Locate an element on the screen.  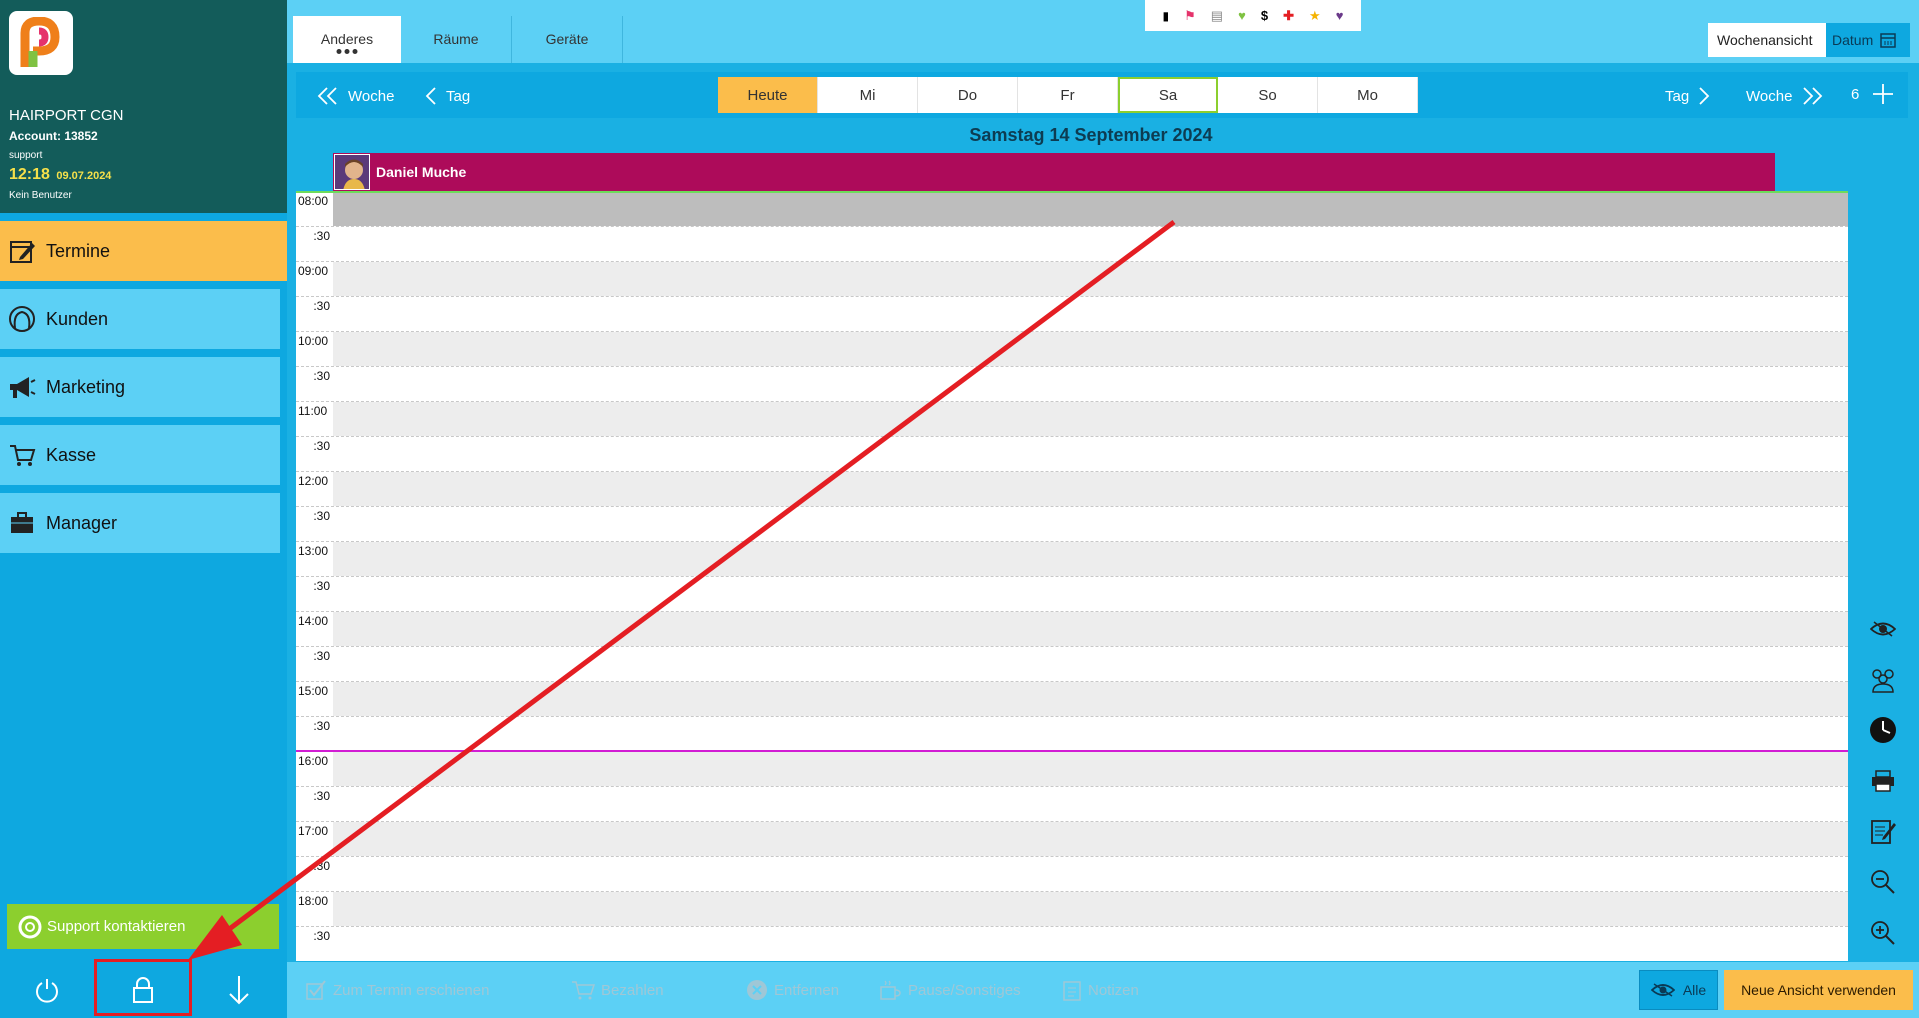
next-day-button: Tag is located at coordinates (1688, 96).